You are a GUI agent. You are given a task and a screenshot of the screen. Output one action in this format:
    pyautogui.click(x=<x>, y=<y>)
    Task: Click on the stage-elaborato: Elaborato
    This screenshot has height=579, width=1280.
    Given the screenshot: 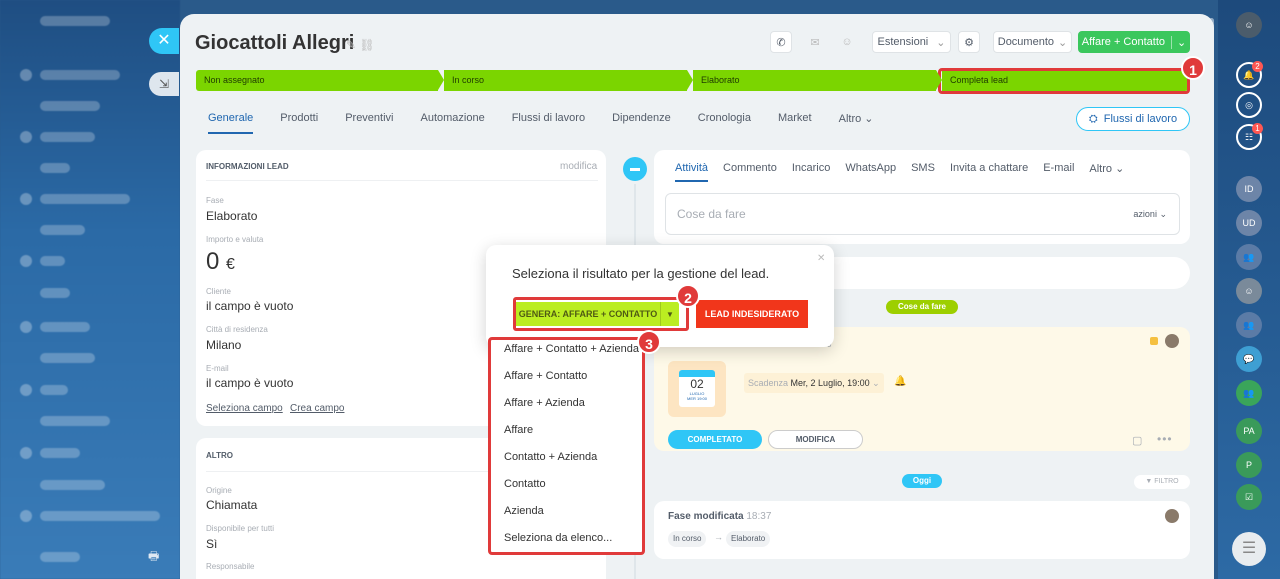 What is the action you would take?
    pyautogui.click(x=817, y=80)
    